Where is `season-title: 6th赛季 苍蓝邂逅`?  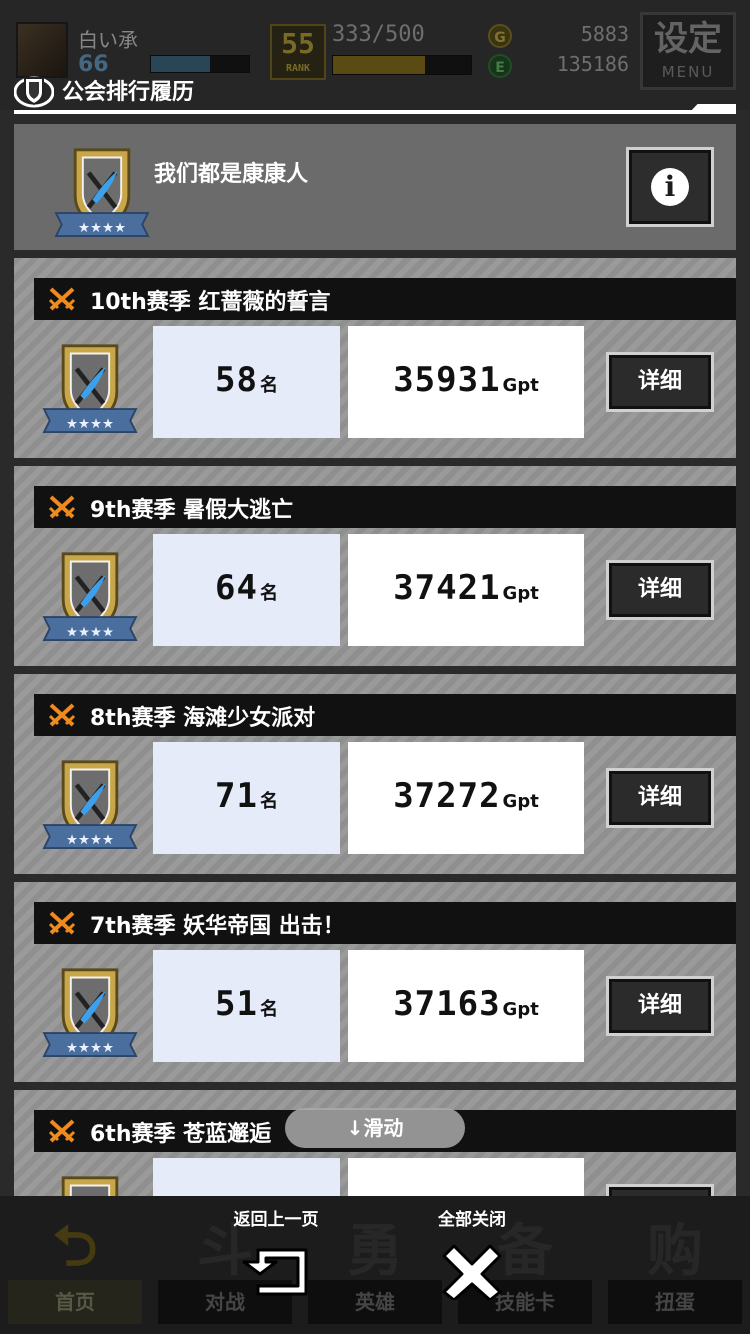
season-title: 6th赛季 苍蓝邂逅 is located at coordinates (181, 1134).